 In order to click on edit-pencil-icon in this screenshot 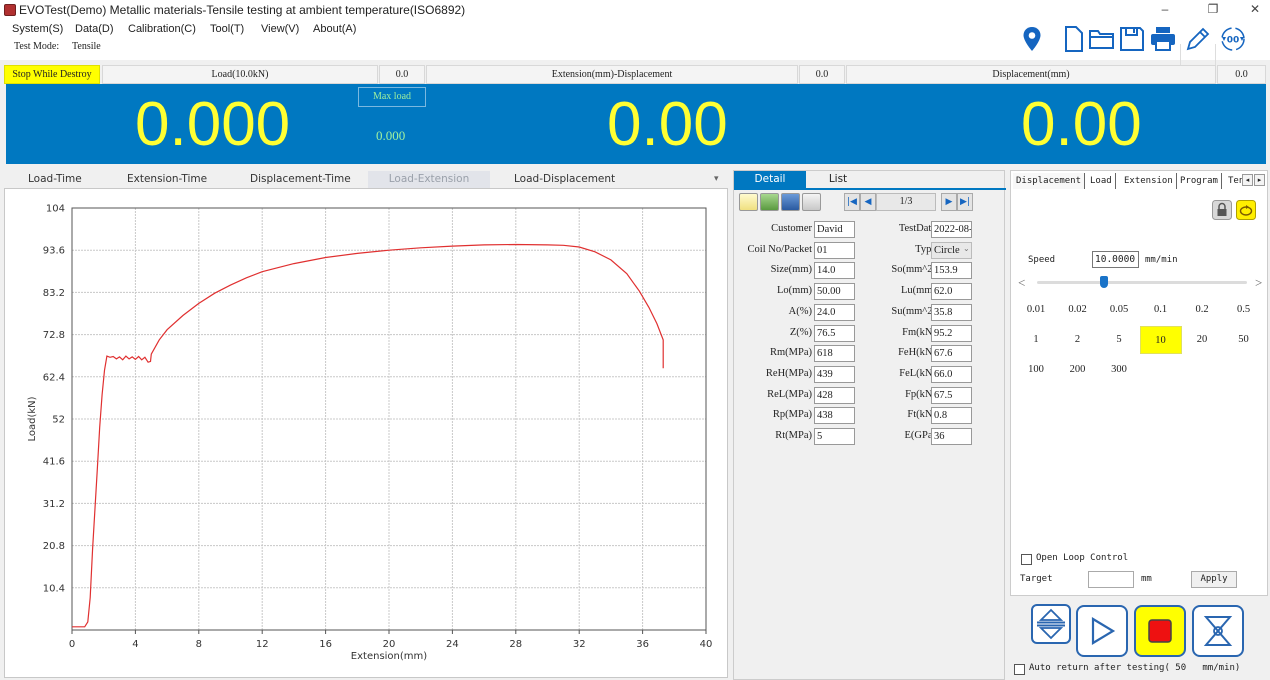, I will do `click(1198, 39)`.